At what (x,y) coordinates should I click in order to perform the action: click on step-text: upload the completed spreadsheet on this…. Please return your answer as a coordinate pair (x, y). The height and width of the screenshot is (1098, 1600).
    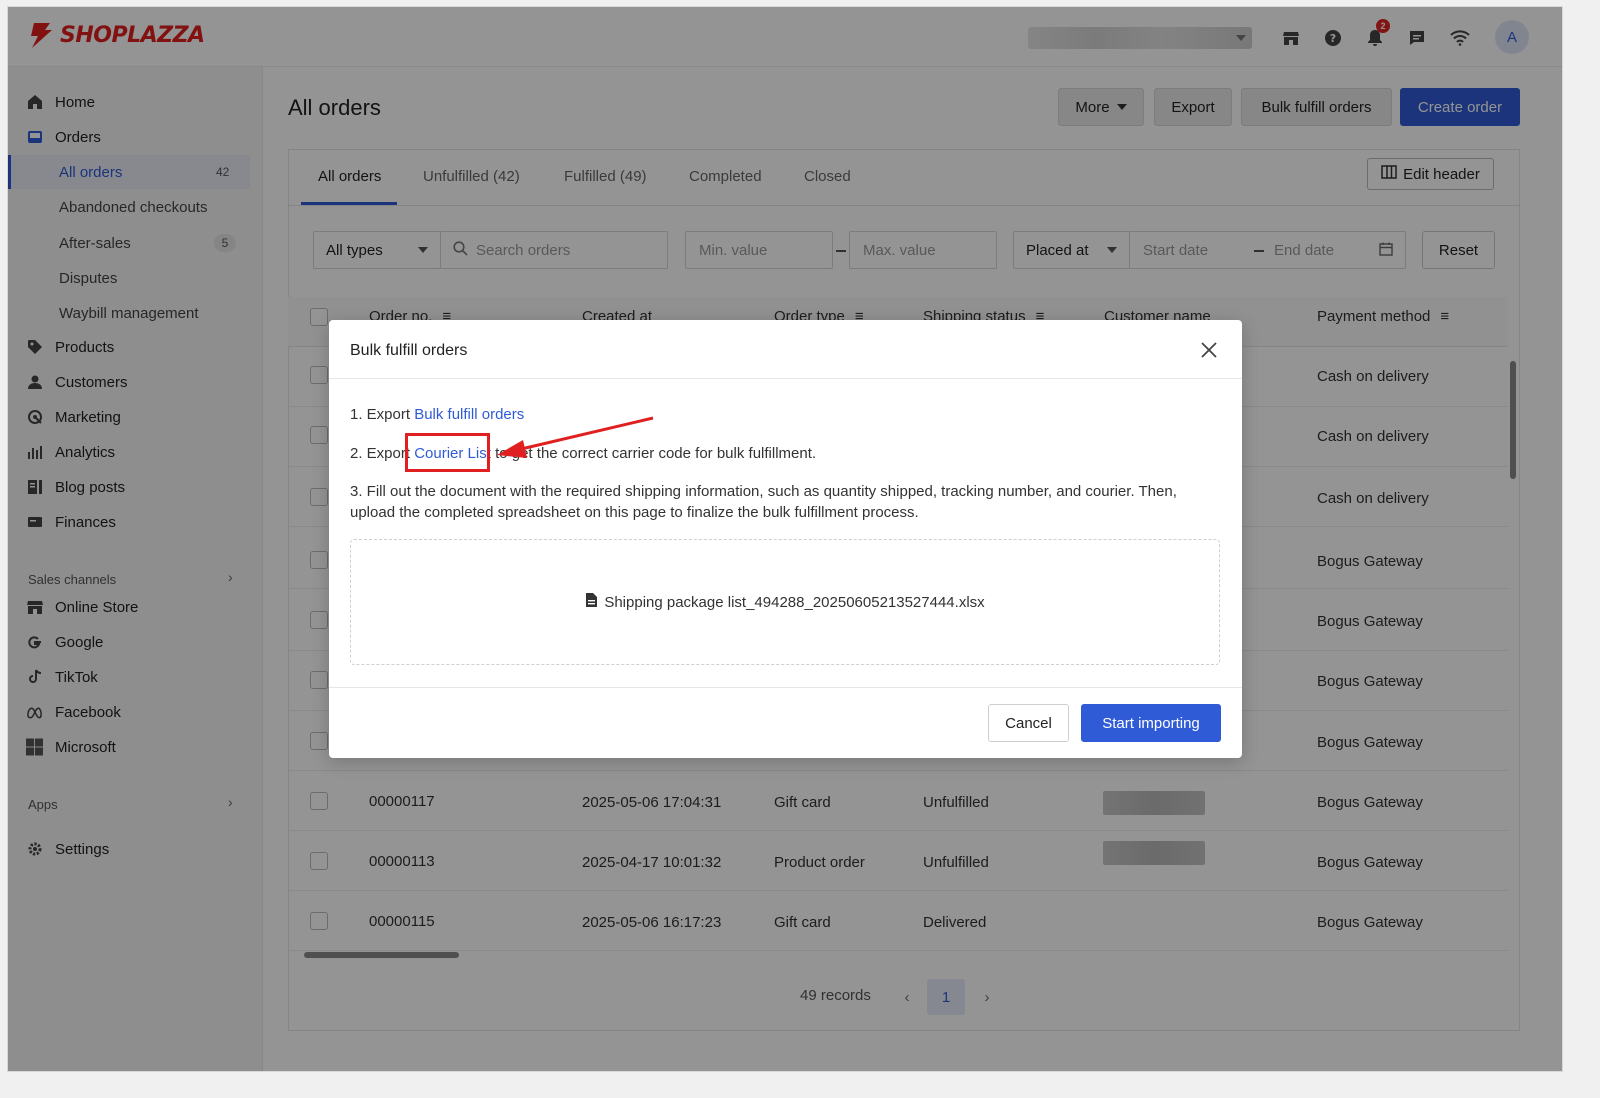
    Looking at the image, I should click on (634, 512).